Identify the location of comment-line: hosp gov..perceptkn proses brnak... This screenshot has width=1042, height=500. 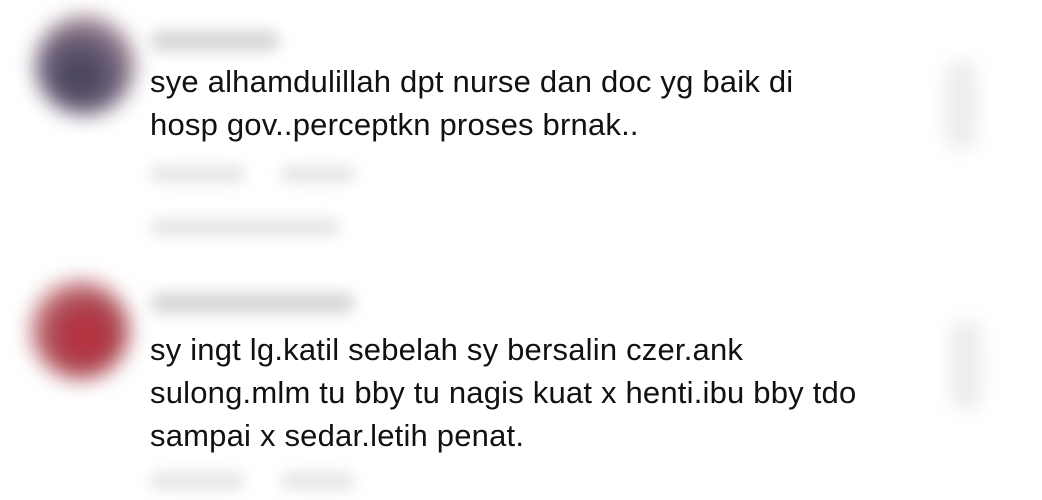
(394, 124).